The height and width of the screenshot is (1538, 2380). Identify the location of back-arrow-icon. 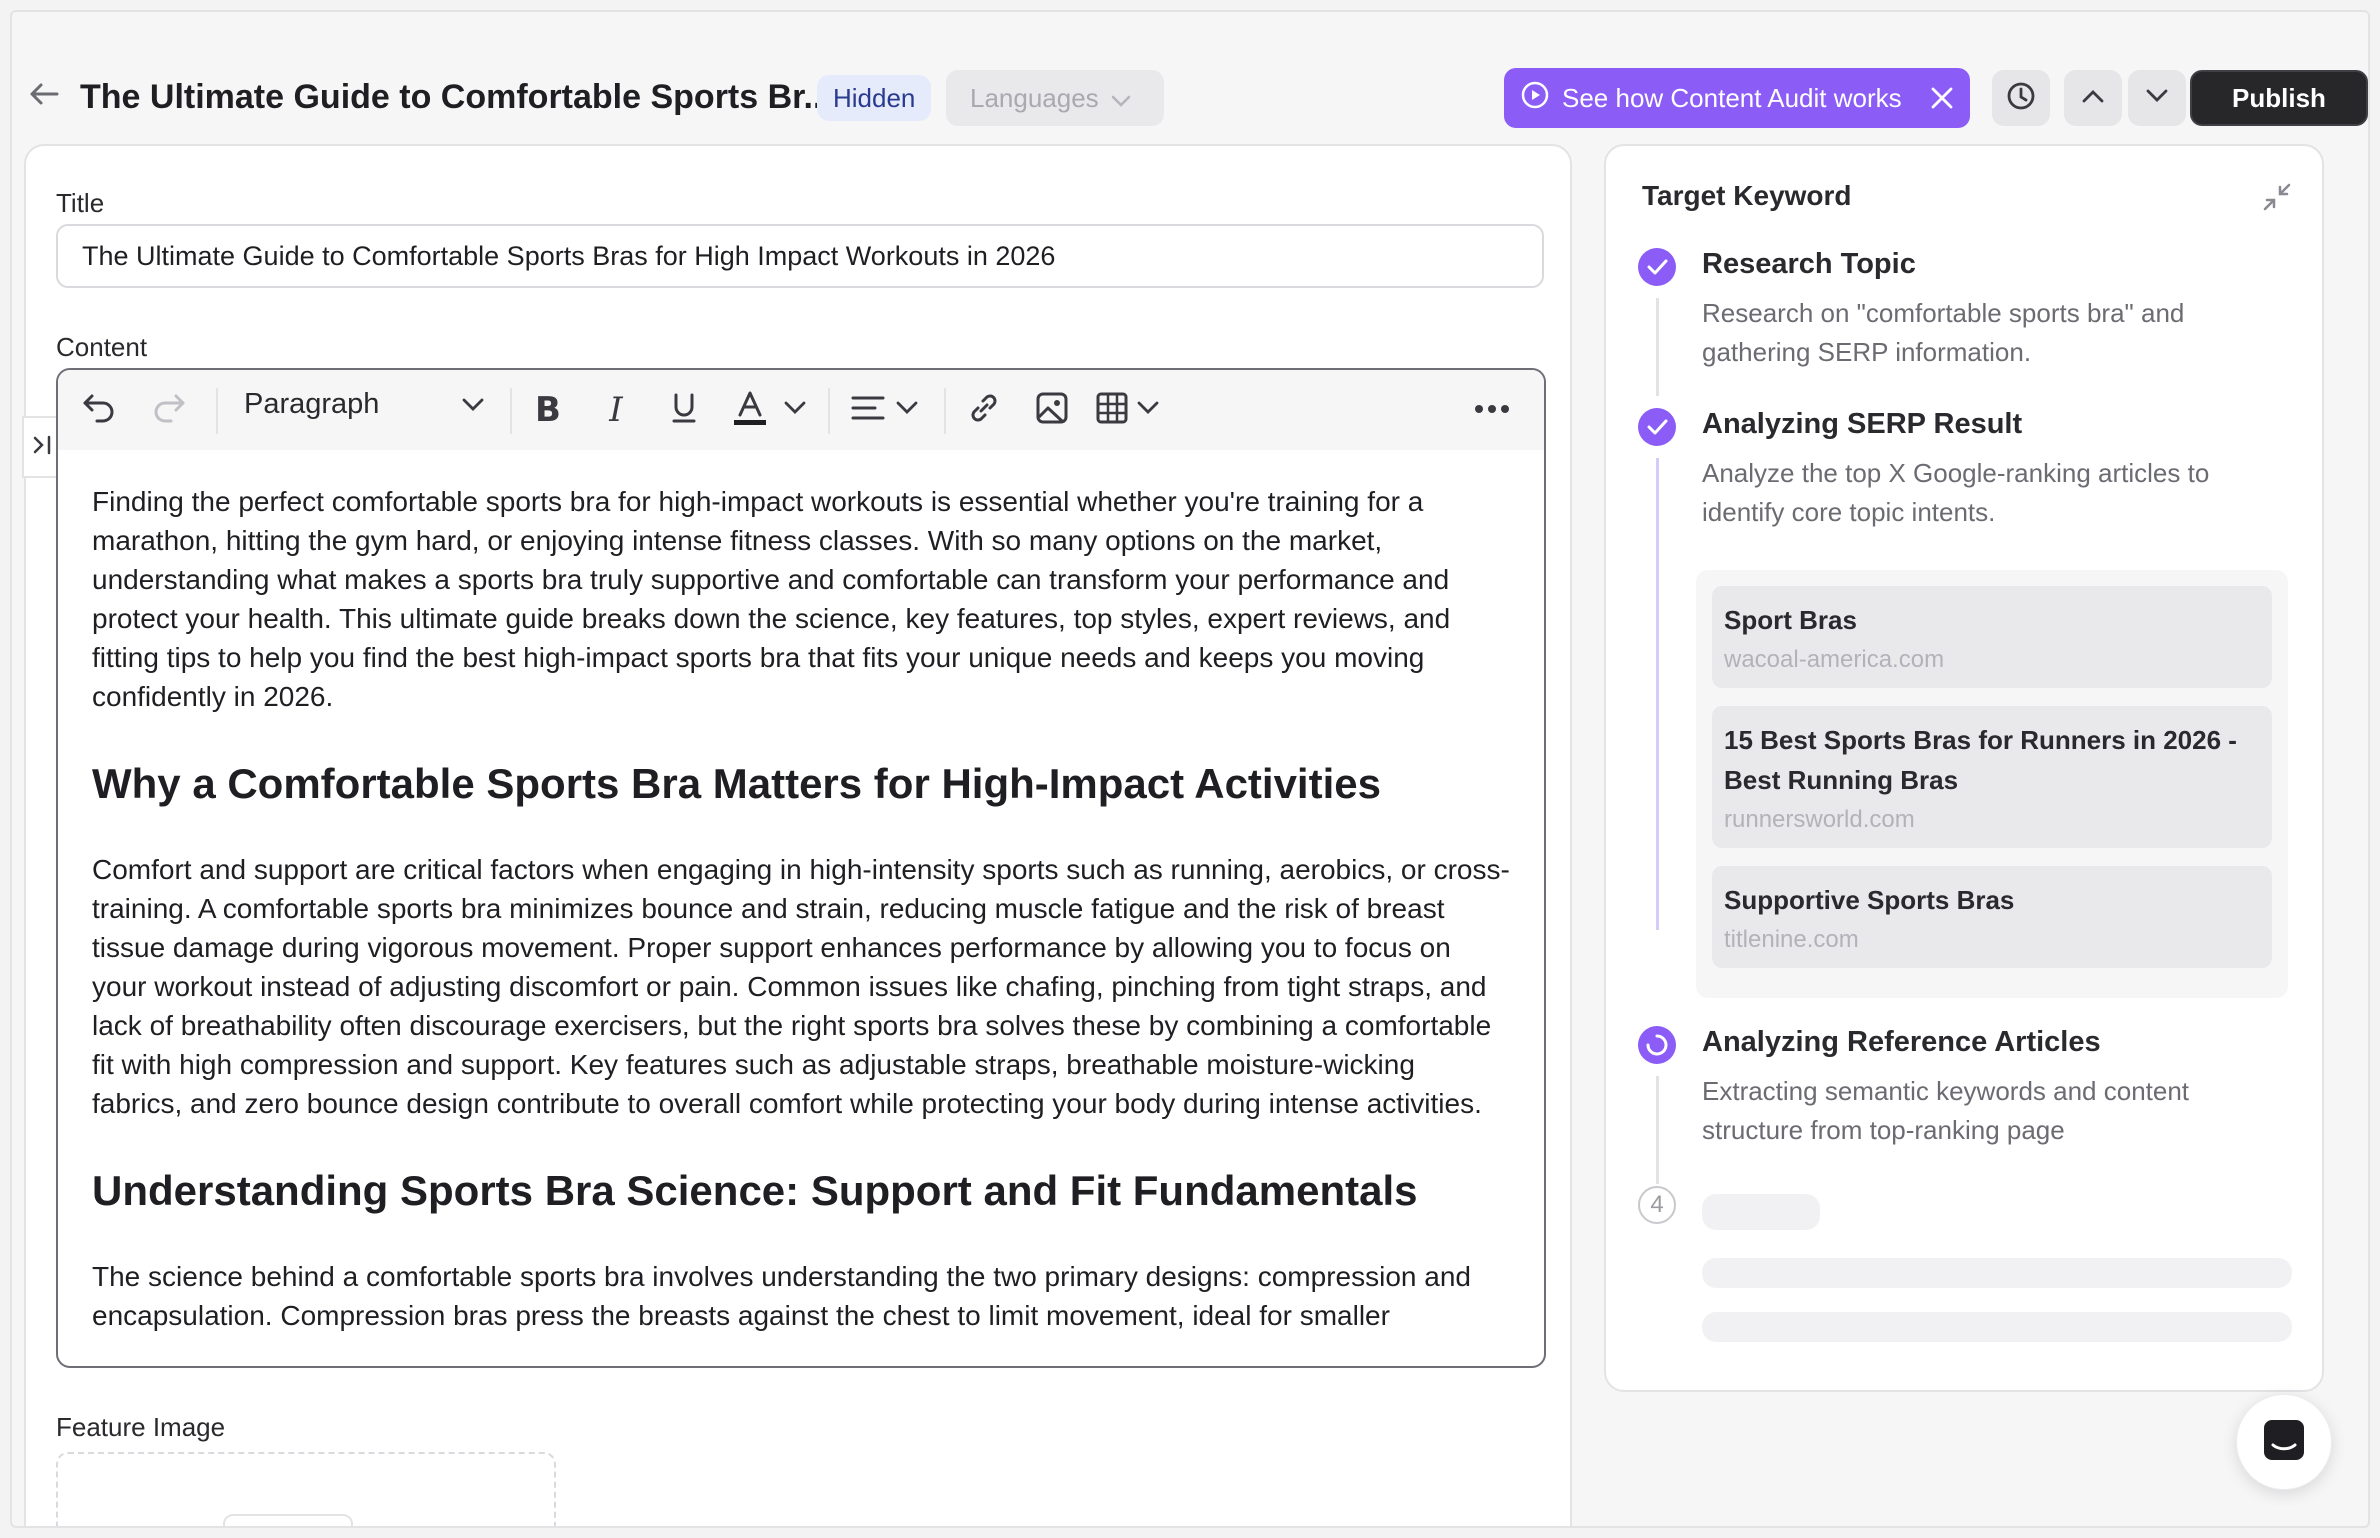
(44, 96).